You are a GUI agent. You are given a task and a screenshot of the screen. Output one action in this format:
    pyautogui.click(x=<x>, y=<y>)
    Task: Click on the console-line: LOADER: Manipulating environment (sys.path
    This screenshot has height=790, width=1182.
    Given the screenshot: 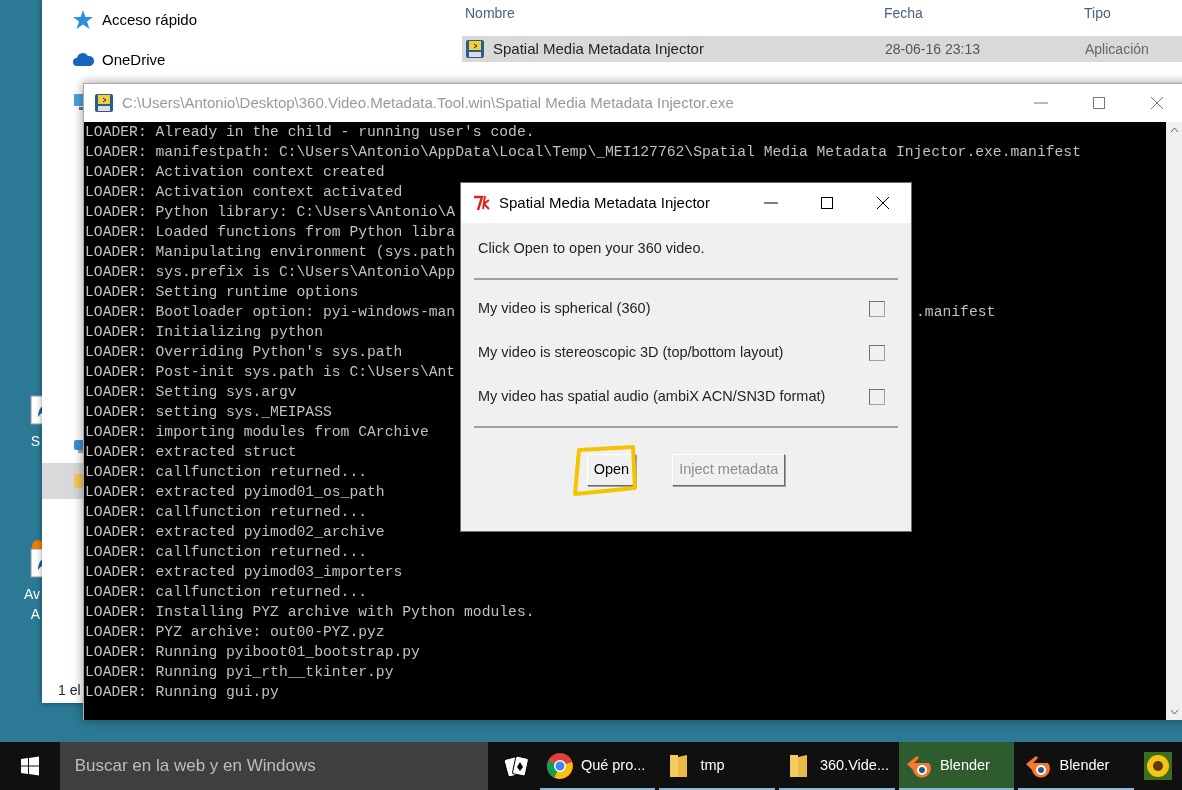 What is the action you would take?
    pyautogui.click(x=270, y=252)
    